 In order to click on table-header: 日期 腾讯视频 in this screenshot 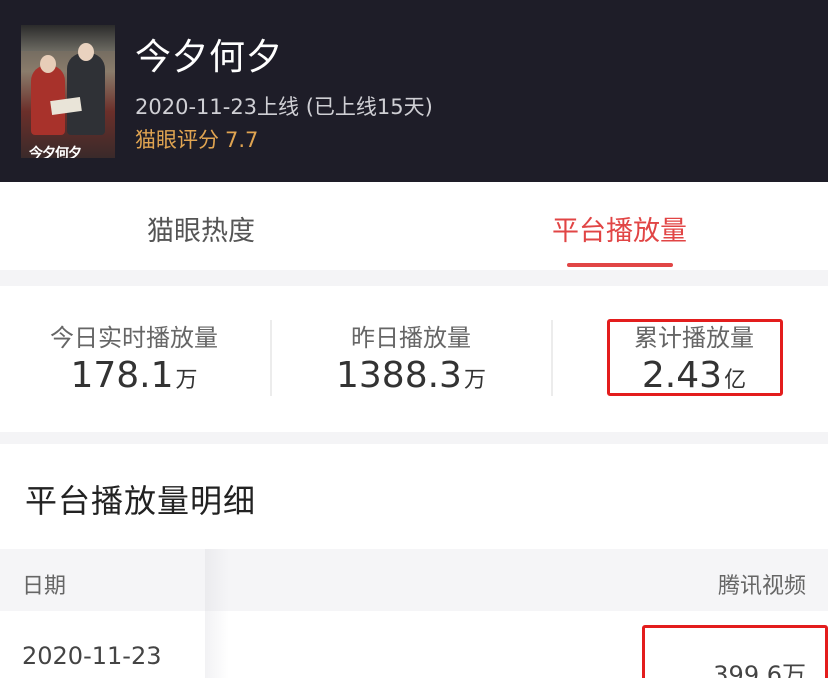, I will do `click(414, 580)`.